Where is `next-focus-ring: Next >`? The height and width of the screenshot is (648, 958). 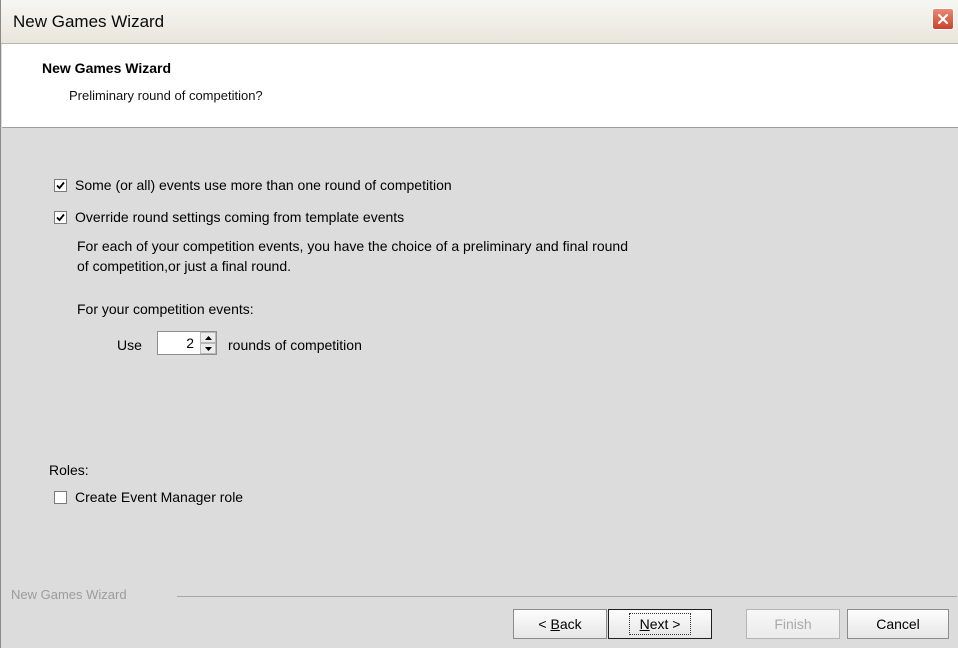 next-focus-ring: Next > is located at coordinates (660, 624).